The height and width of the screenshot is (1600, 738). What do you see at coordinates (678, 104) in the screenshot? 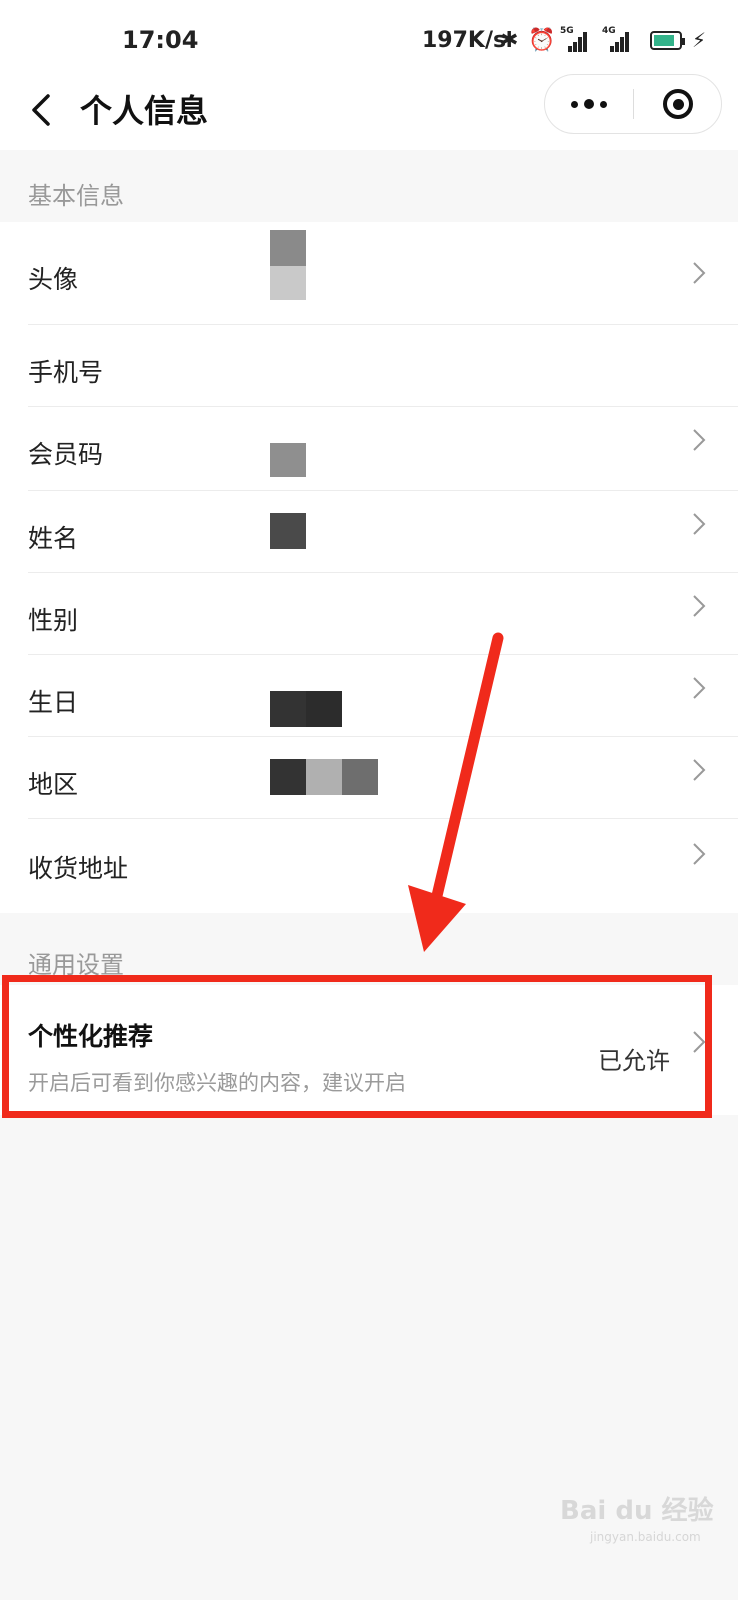
I see `close-target-icon` at bounding box center [678, 104].